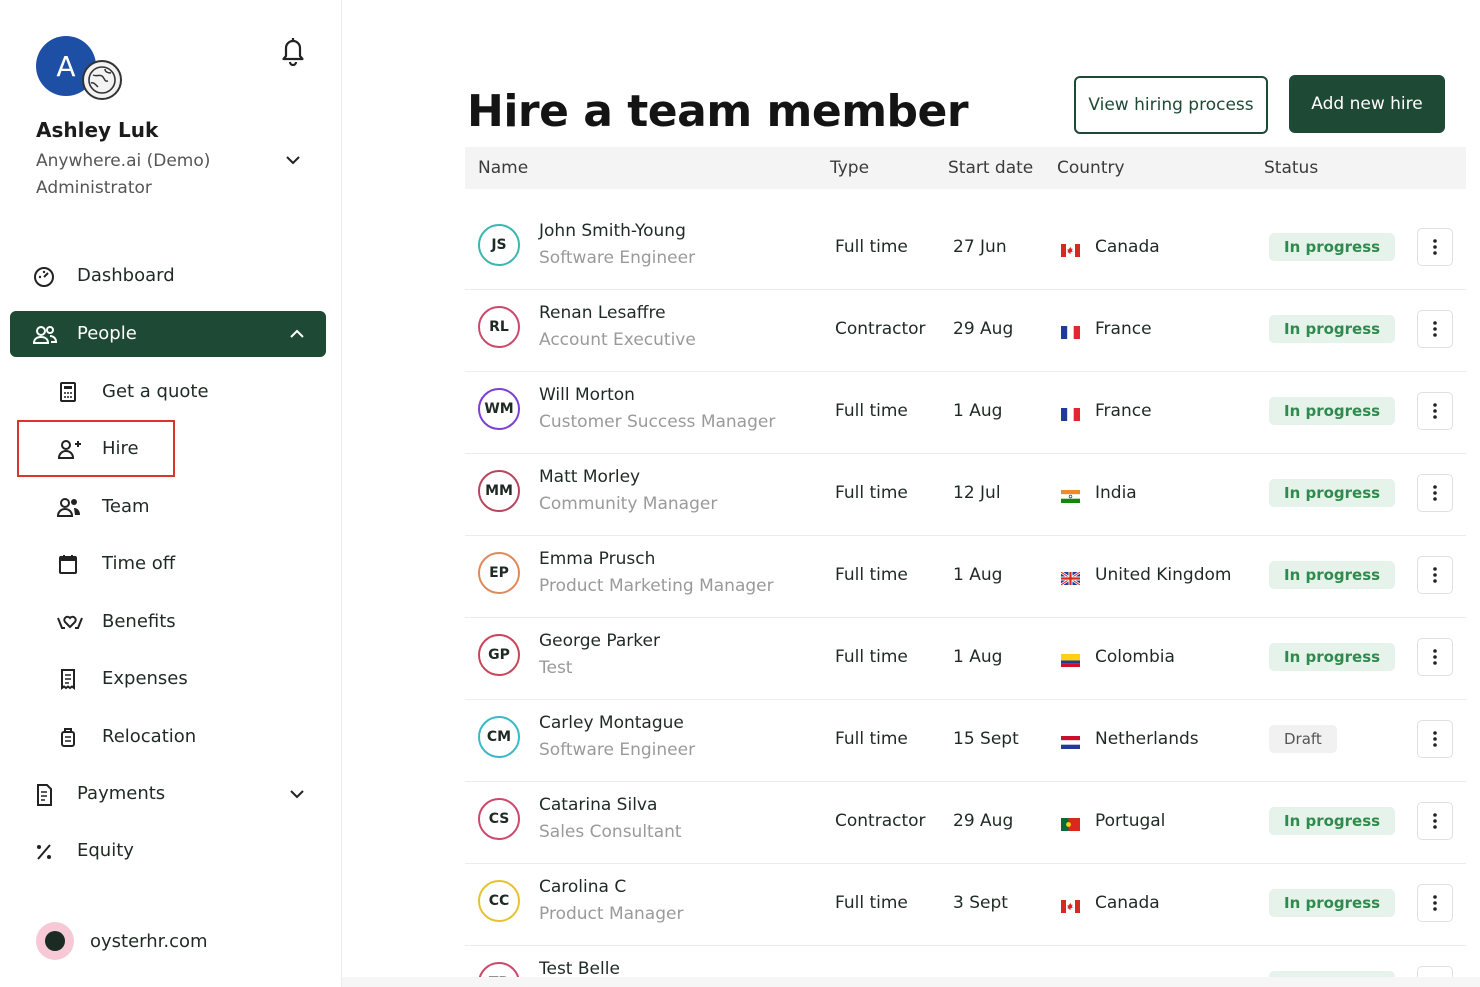 The height and width of the screenshot is (987, 1480). I want to click on sidebar-item-expenses: Expenses, so click(181, 679).